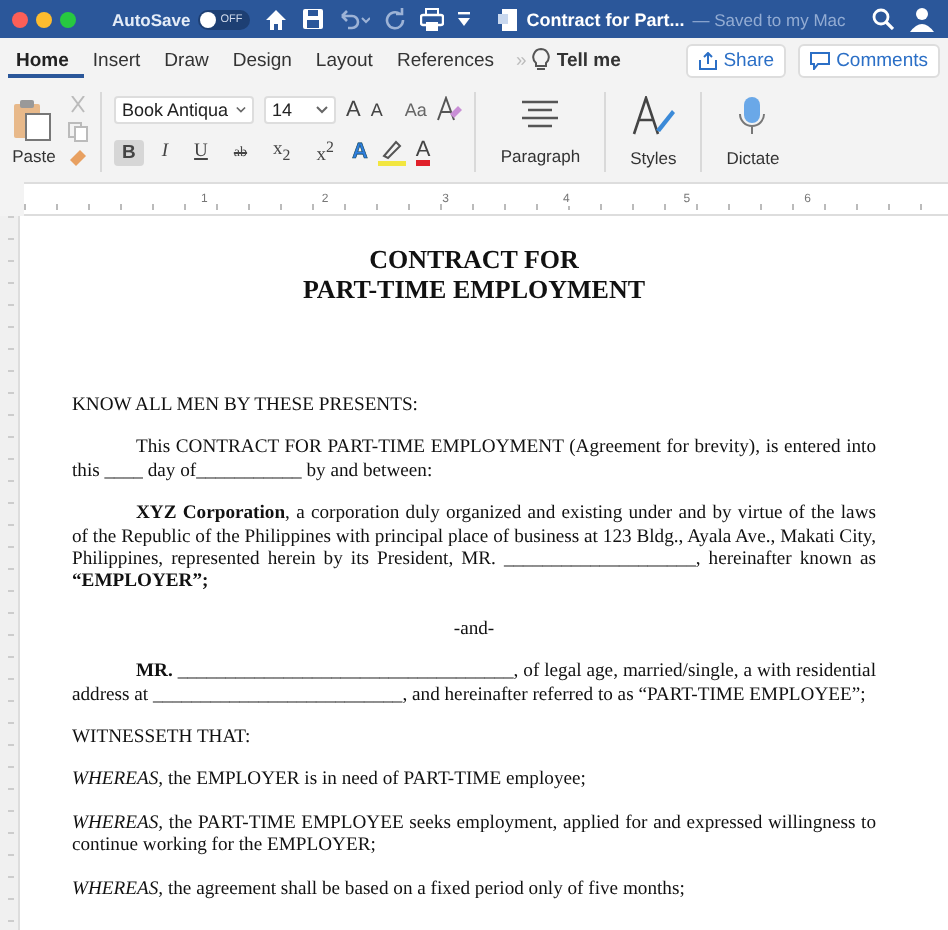 The image size is (948, 930). What do you see at coordinates (276, 19) in the screenshot?
I see `home-icon` at bounding box center [276, 19].